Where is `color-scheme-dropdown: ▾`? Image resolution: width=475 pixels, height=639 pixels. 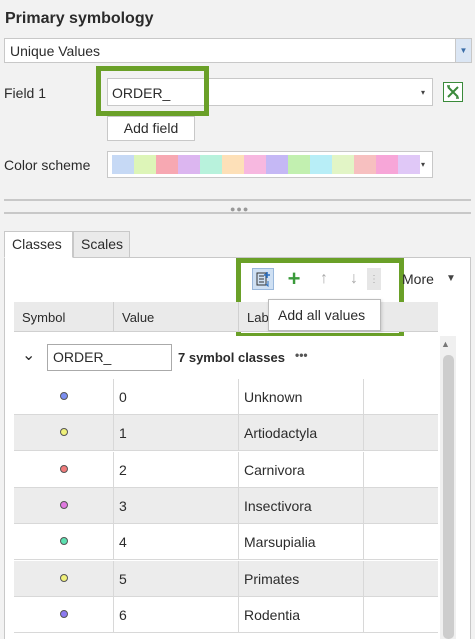
color-scheme-dropdown: ▾ is located at coordinates (270, 164).